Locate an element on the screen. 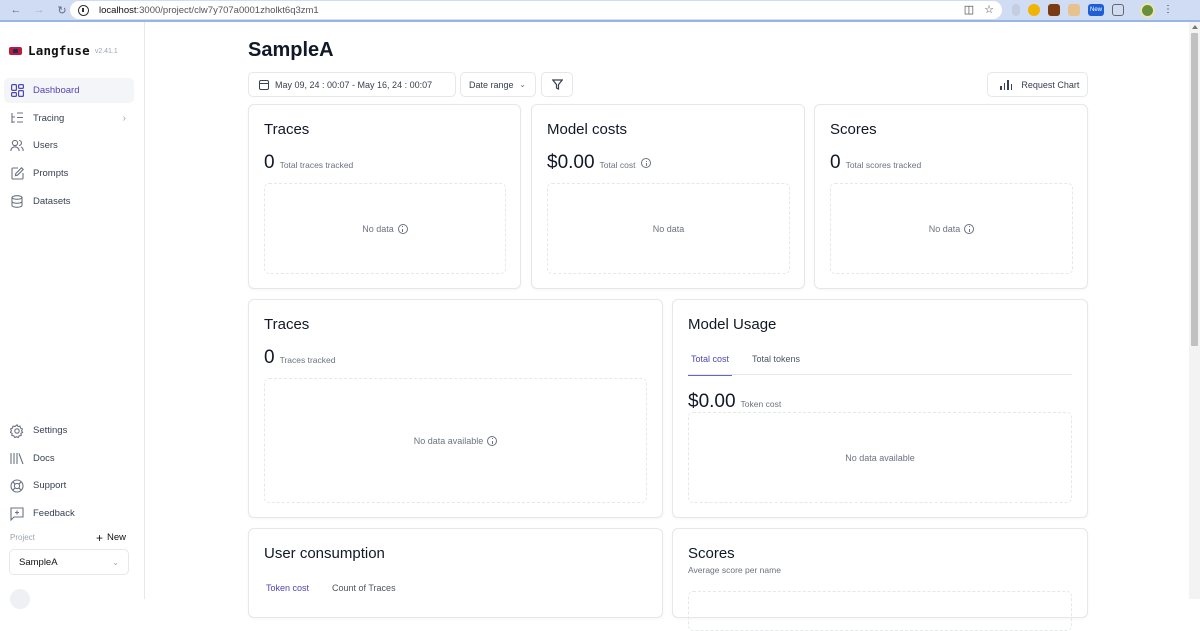 The width and height of the screenshot is (1200, 631). tab-total-cost: Total cost is located at coordinates (710, 365).